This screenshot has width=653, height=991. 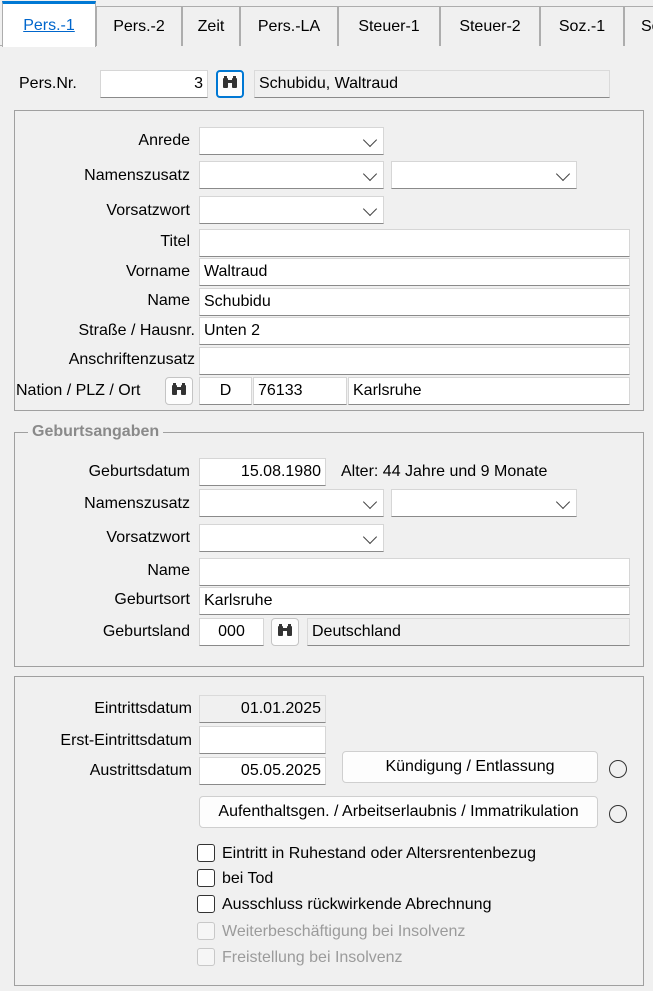 What do you see at coordinates (414, 272) in the screenshot?
I see `vorname-input: Waltraud` at bounding box center [414, 272].